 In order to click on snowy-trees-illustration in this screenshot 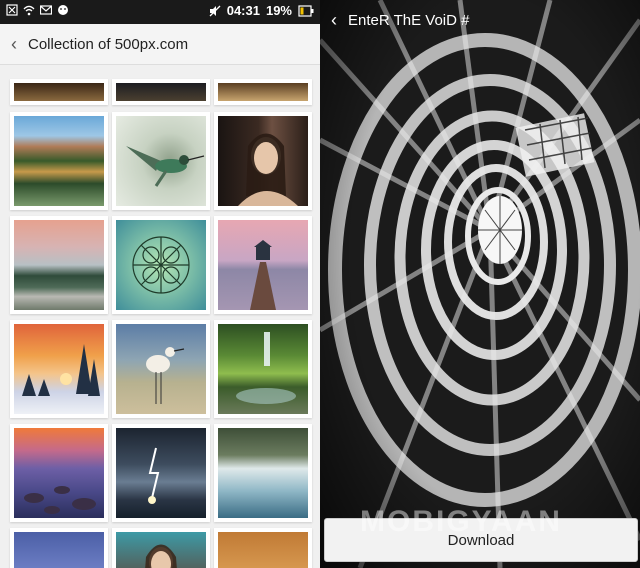, I will do `click(61, 370)`.